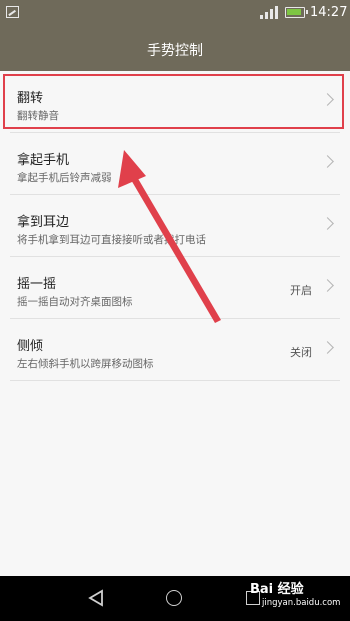  I want to click on setting-subtitle: 摇一摇自动对齐桌面图标, so click(75, 302).